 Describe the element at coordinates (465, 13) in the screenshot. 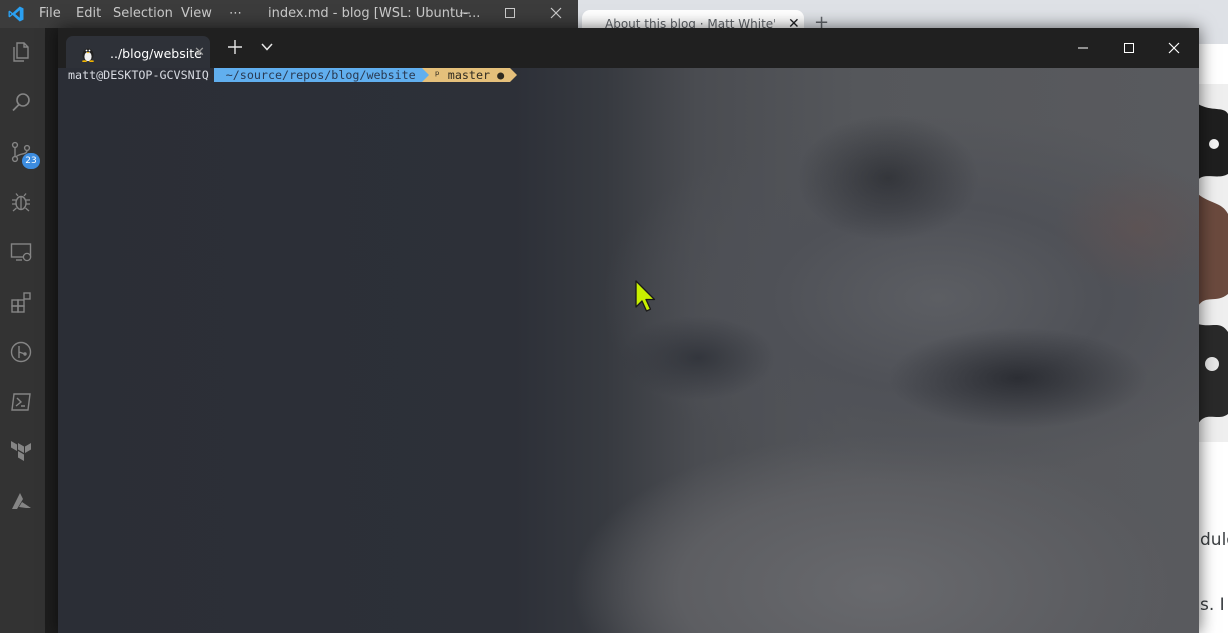

I see `vscode-minimize-icon` at that location.